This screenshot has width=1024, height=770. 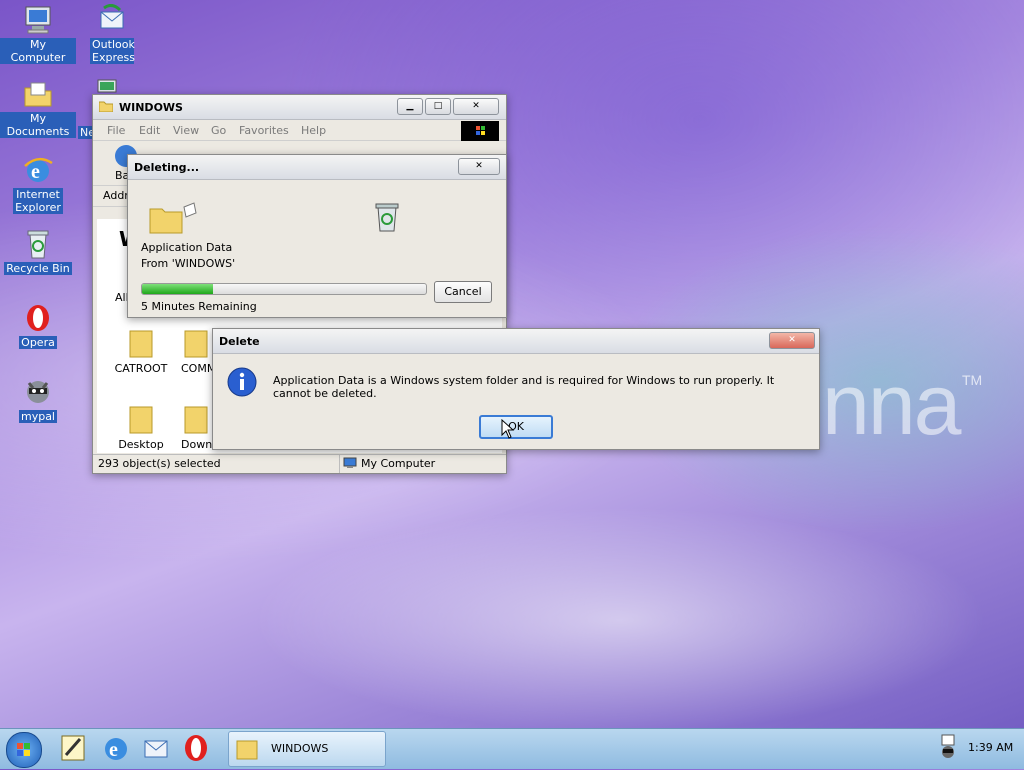 What do you see at coordinates (38, 318) in the screenshot?
I see `opera-icon` at bounding box center [38, 318].